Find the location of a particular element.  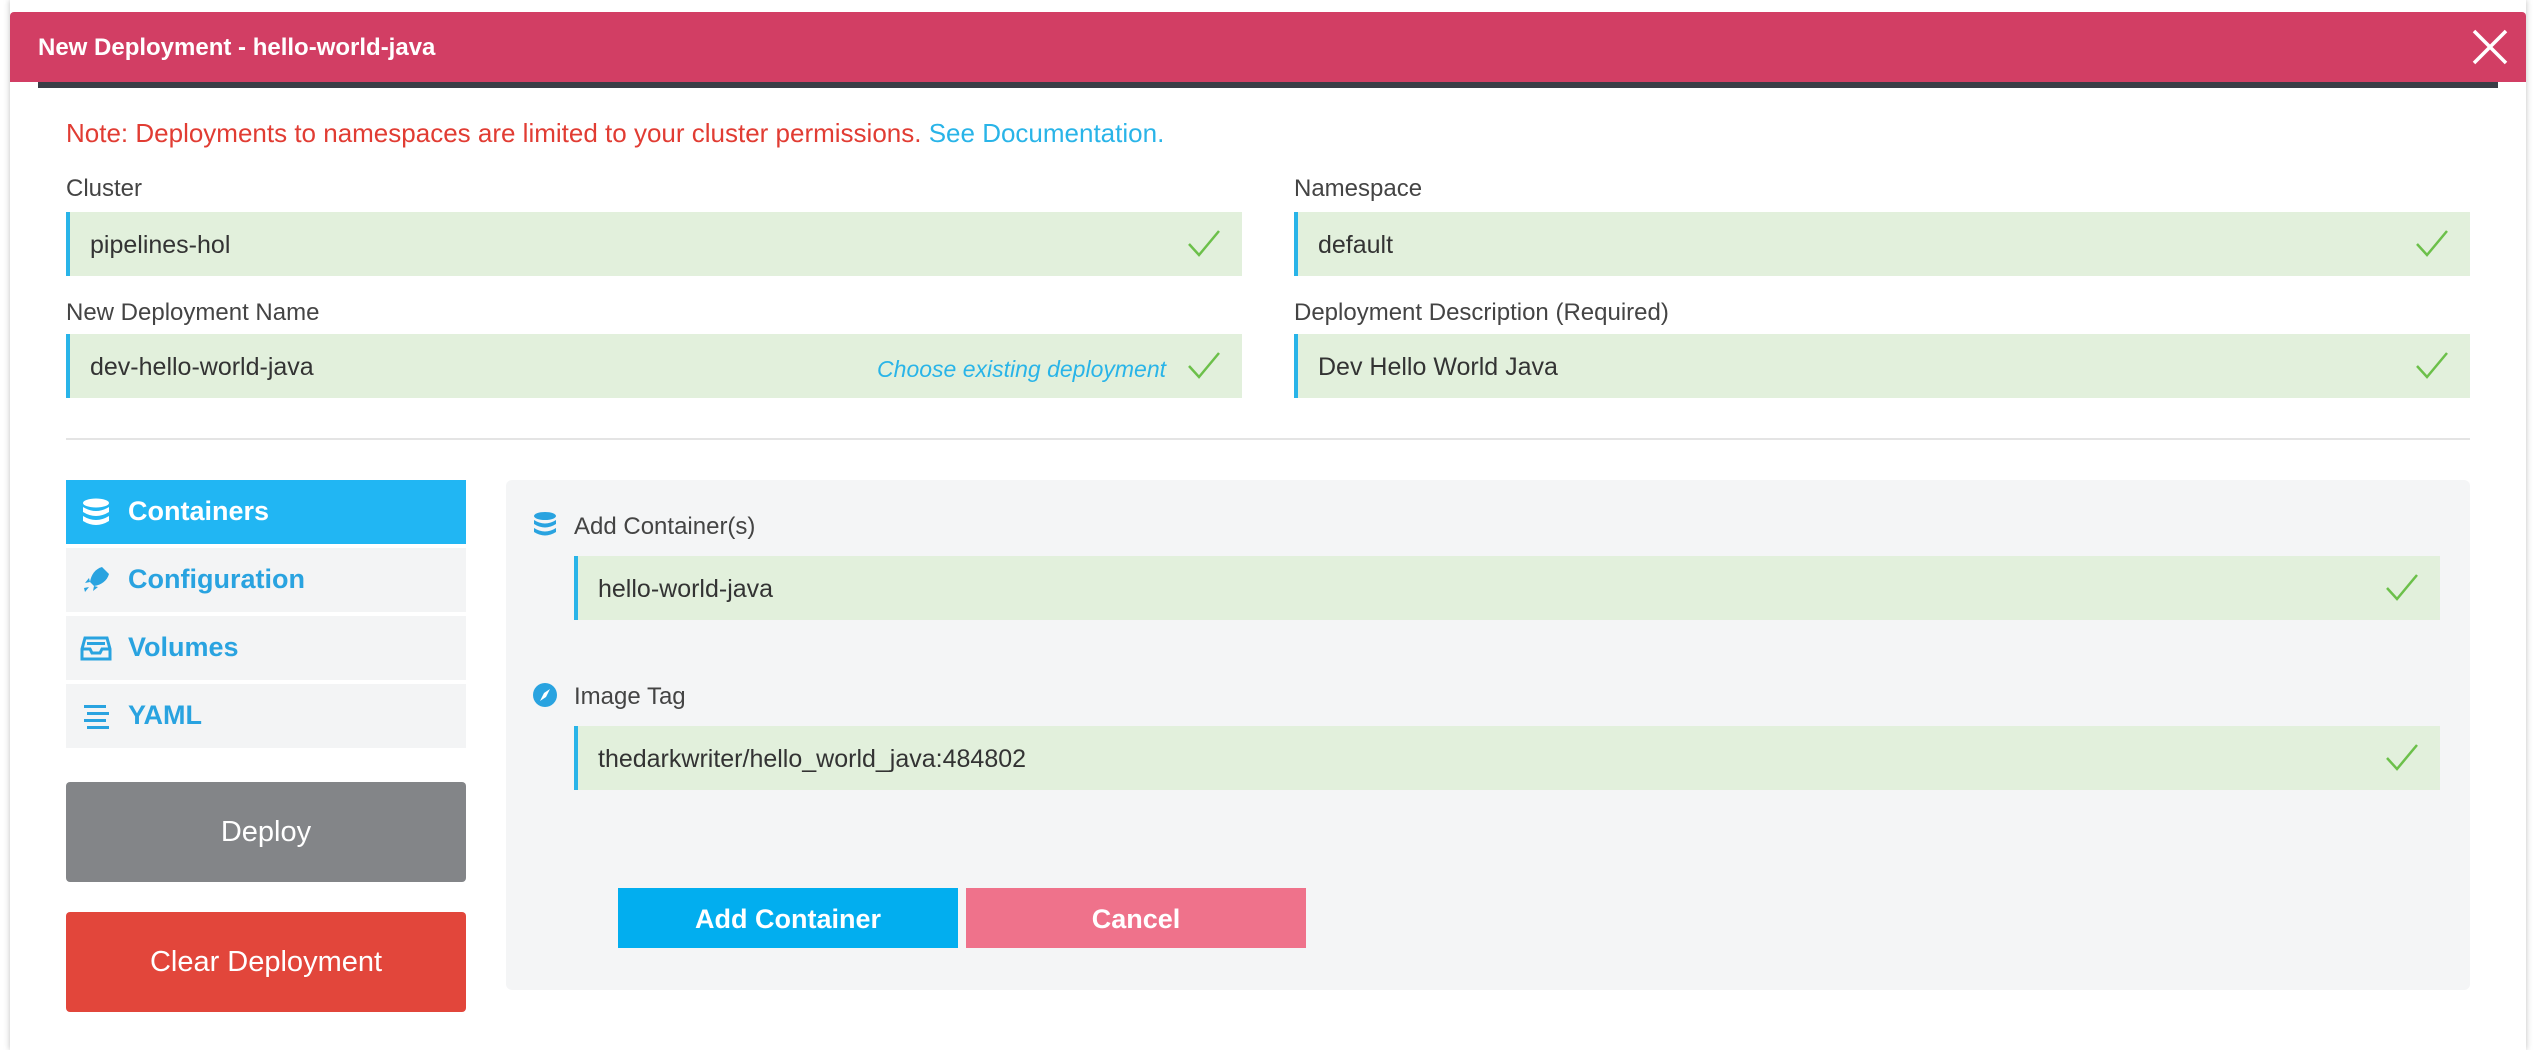

image-tag-label: Image Tag is located at coordinates (630, 696).